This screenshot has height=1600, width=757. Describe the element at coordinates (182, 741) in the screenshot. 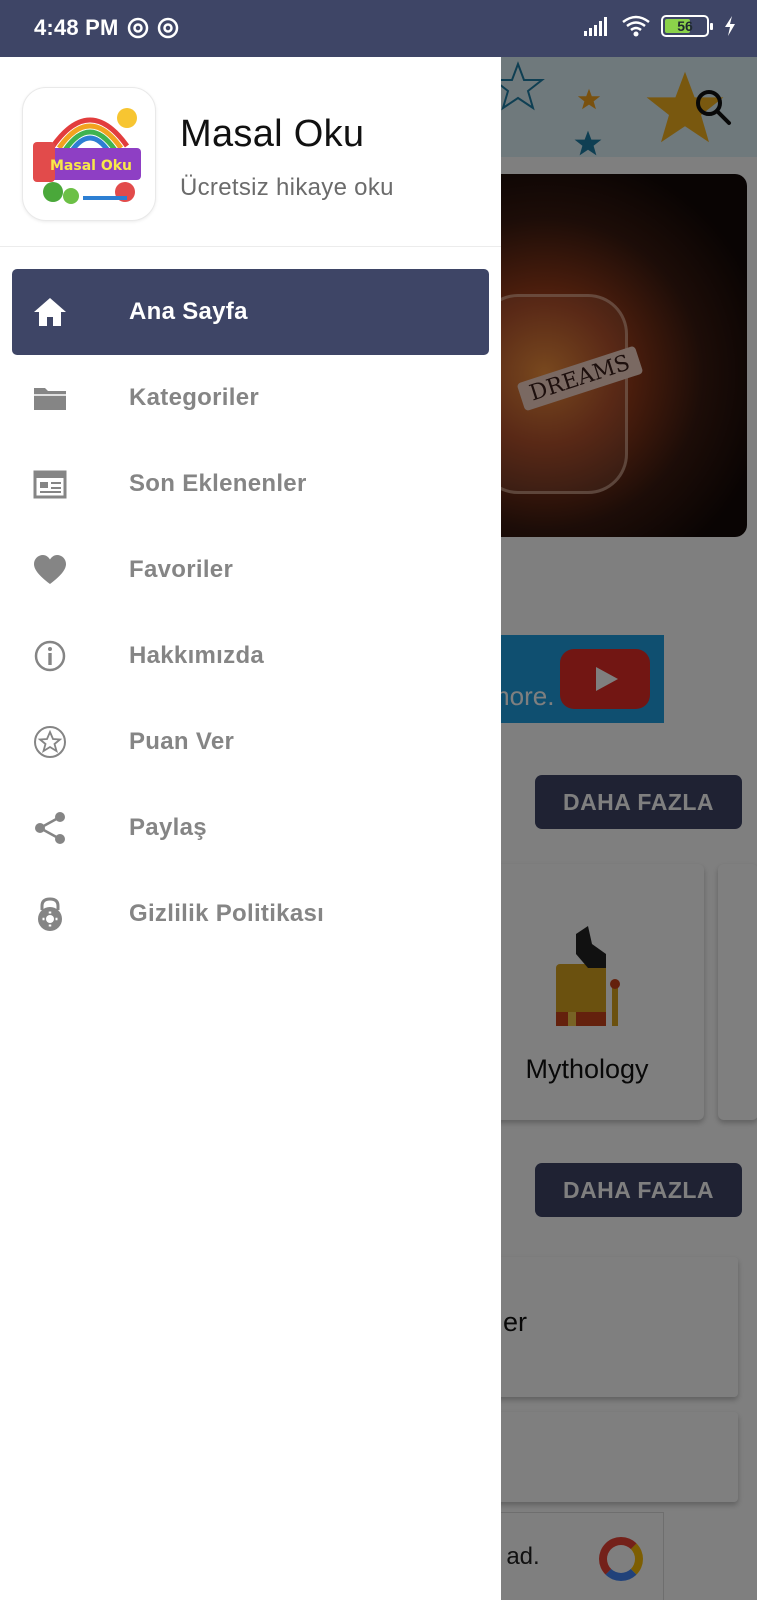

I see `menu-item-label: Puan Ver` at that location.